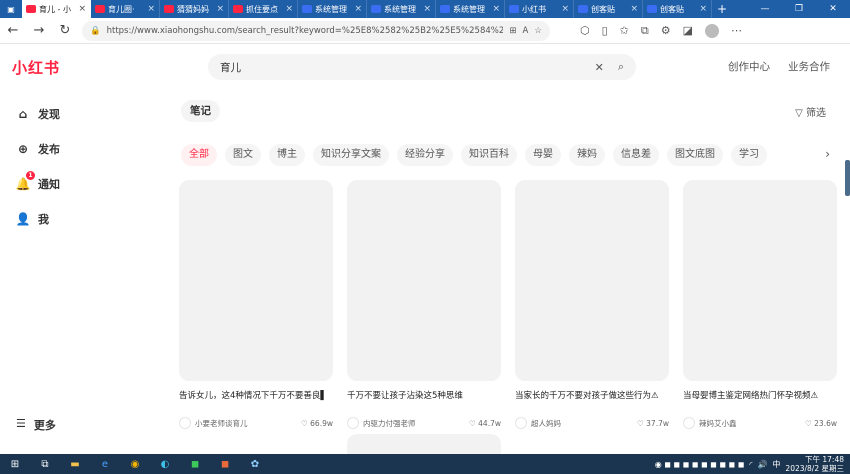 This screenshot has height=474, width=850. I want to click on author-name: 超人妈妈, so click(584, 423).